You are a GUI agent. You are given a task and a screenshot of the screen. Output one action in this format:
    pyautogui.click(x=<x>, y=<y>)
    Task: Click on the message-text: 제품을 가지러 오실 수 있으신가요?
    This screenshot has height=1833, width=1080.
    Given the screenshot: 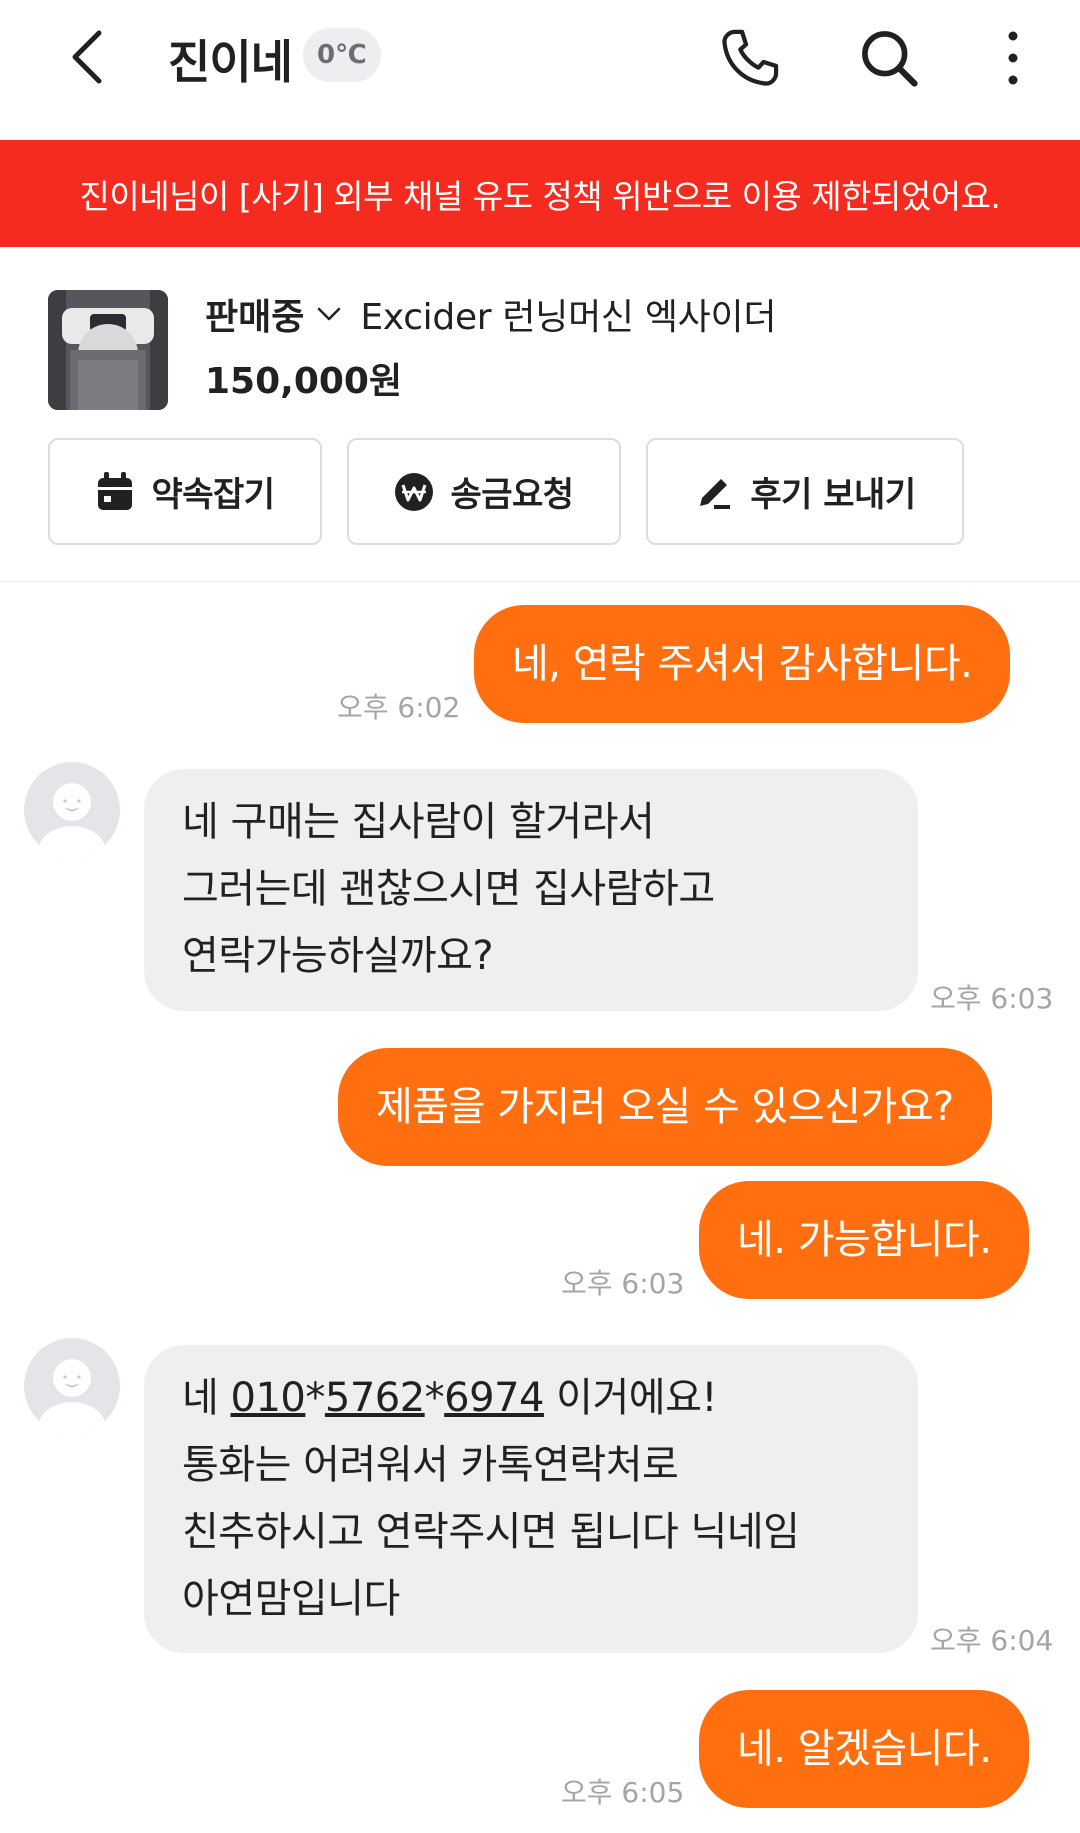 What is the action you would take?
    pyautogui.click(x=665, y=1106)
    